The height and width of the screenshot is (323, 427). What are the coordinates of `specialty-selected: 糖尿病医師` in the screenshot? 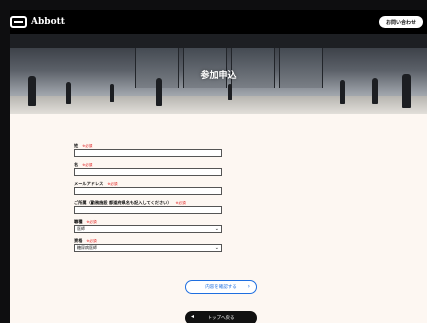 It's located at (87, 247).